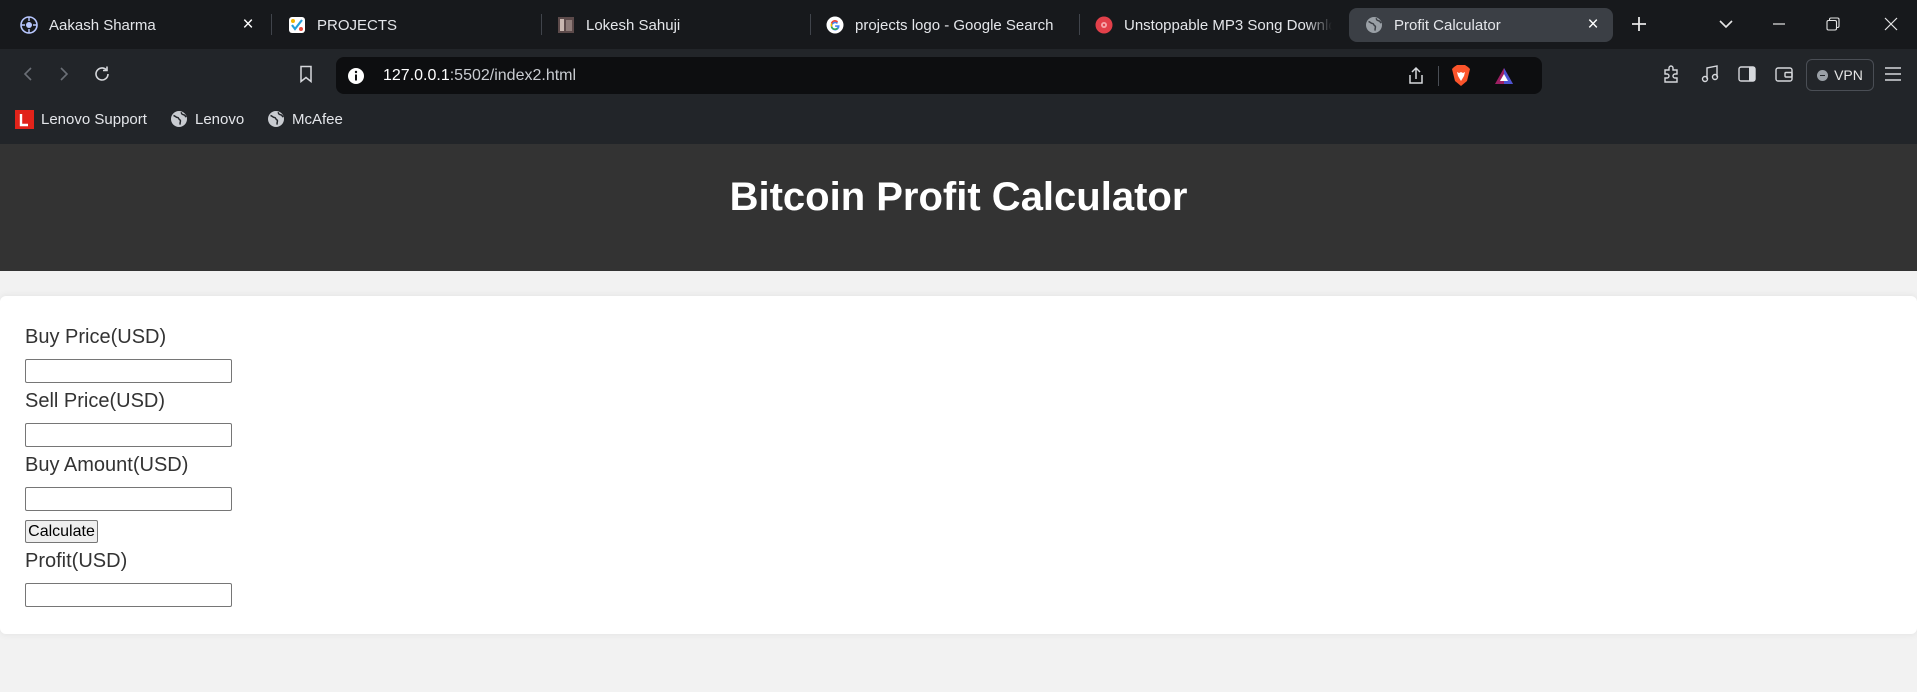 The width and height of the screenshot is (1917, 692). I want to click on reload-icon, so click(102, 73).